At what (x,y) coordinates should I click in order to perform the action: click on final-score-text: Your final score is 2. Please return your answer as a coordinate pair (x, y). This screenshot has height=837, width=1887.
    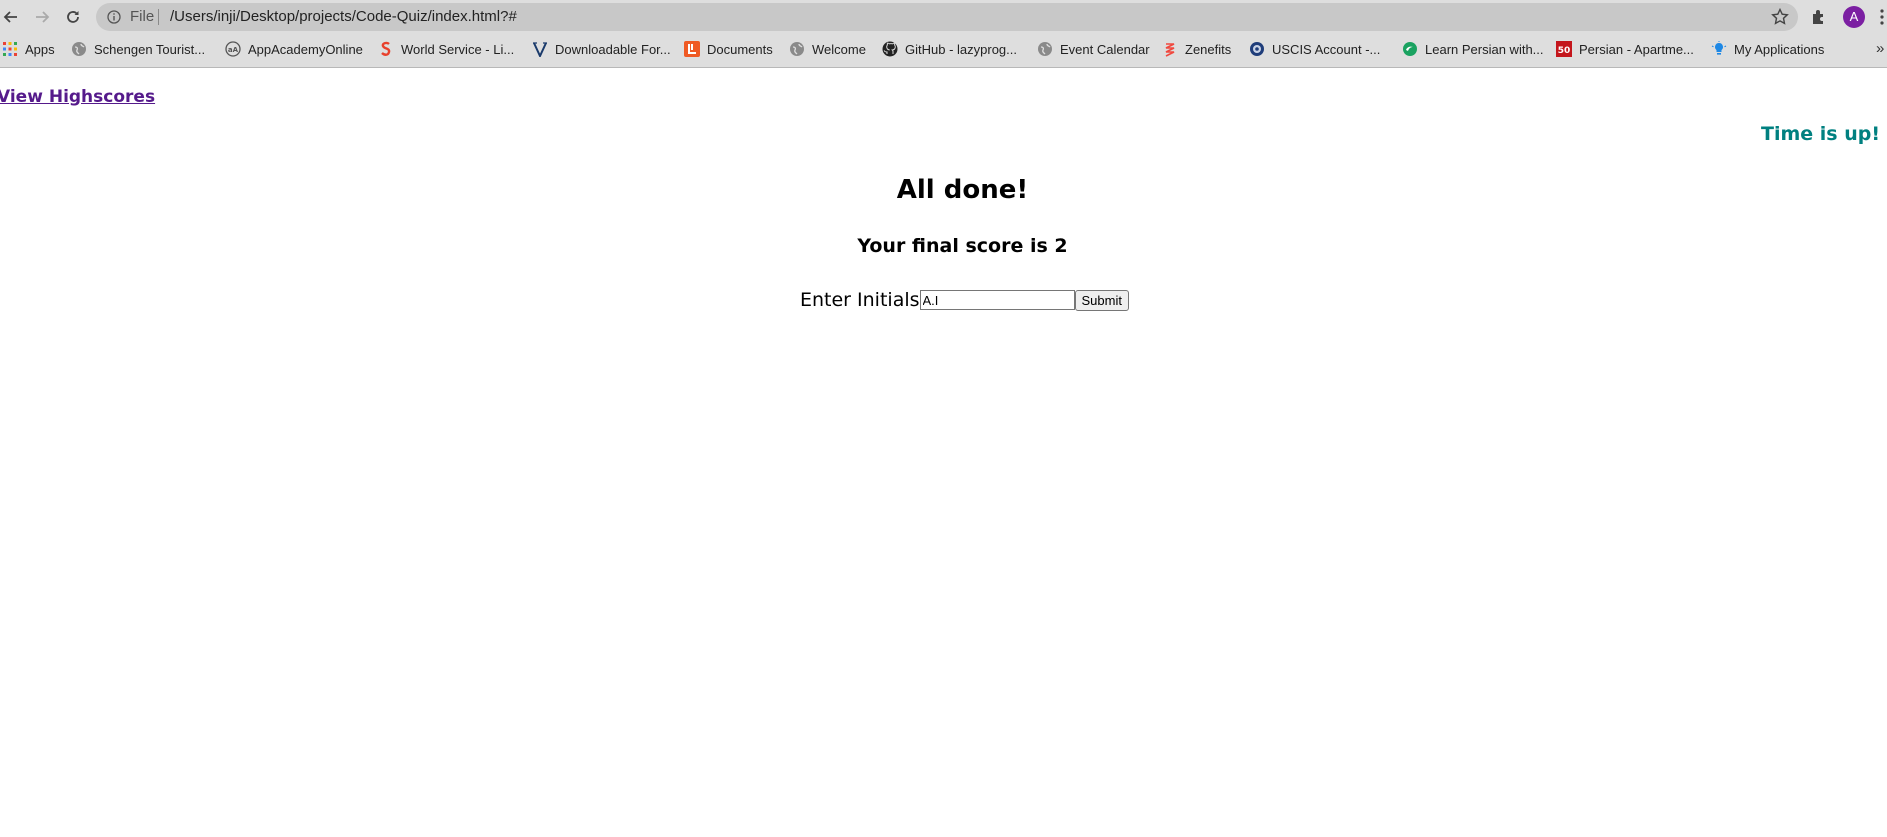
    Looking at the image, I should click on (962, 246).